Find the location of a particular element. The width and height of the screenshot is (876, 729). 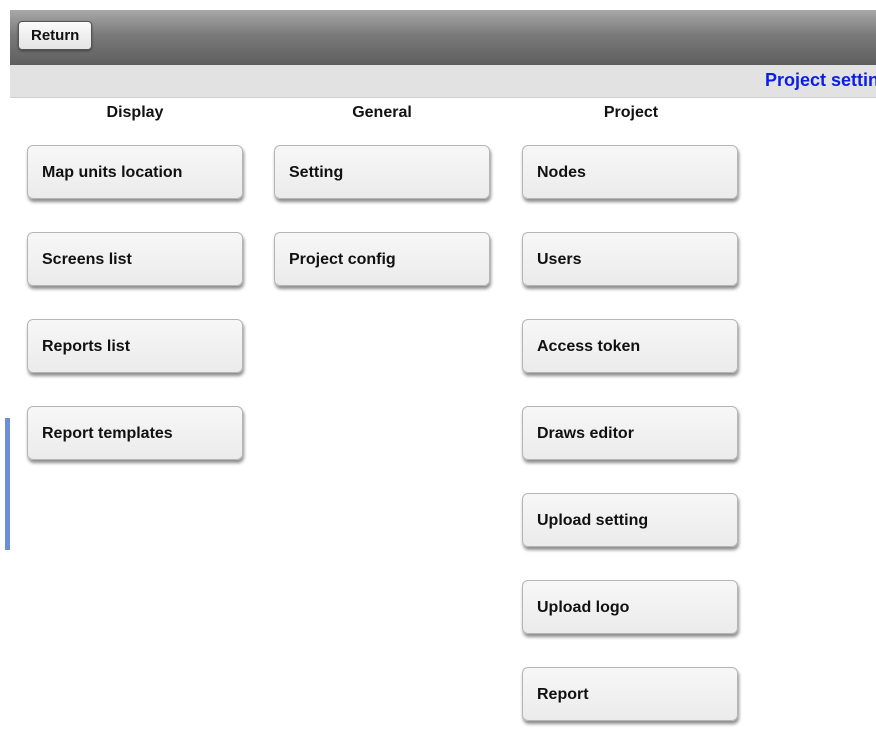

nodes-button: Nodes is located at coordinates (630, 172).